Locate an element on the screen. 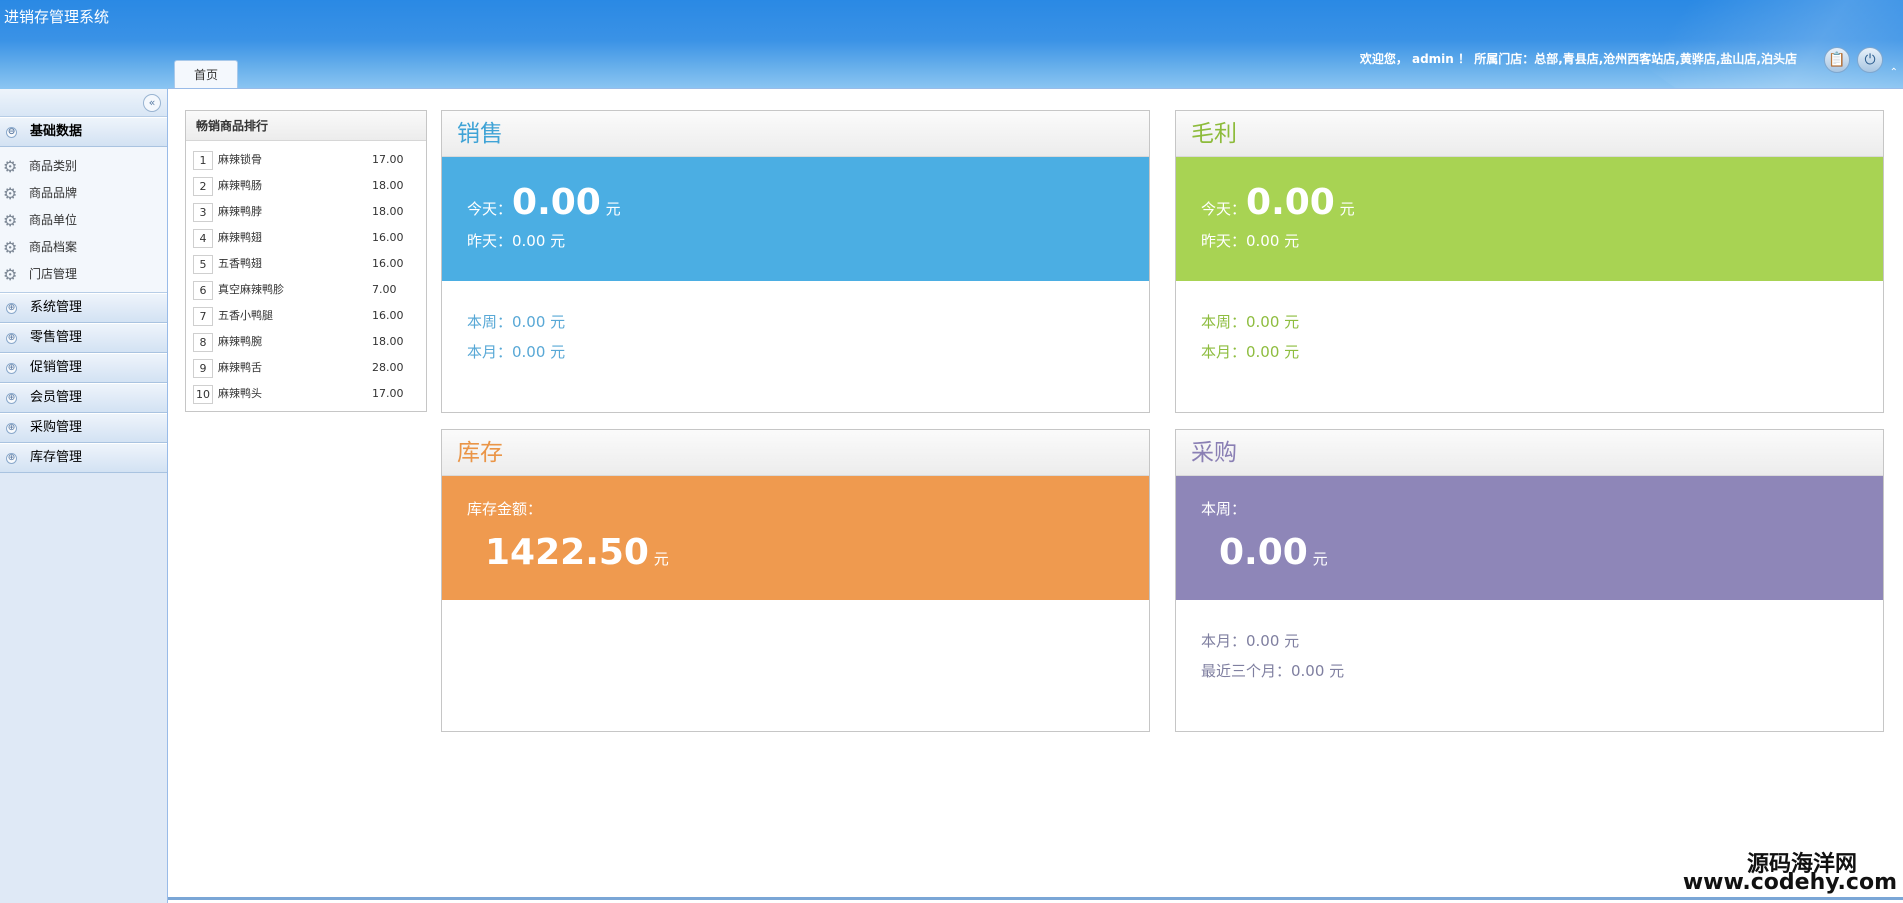  header-decoration is located at coordinates (1773, 44).